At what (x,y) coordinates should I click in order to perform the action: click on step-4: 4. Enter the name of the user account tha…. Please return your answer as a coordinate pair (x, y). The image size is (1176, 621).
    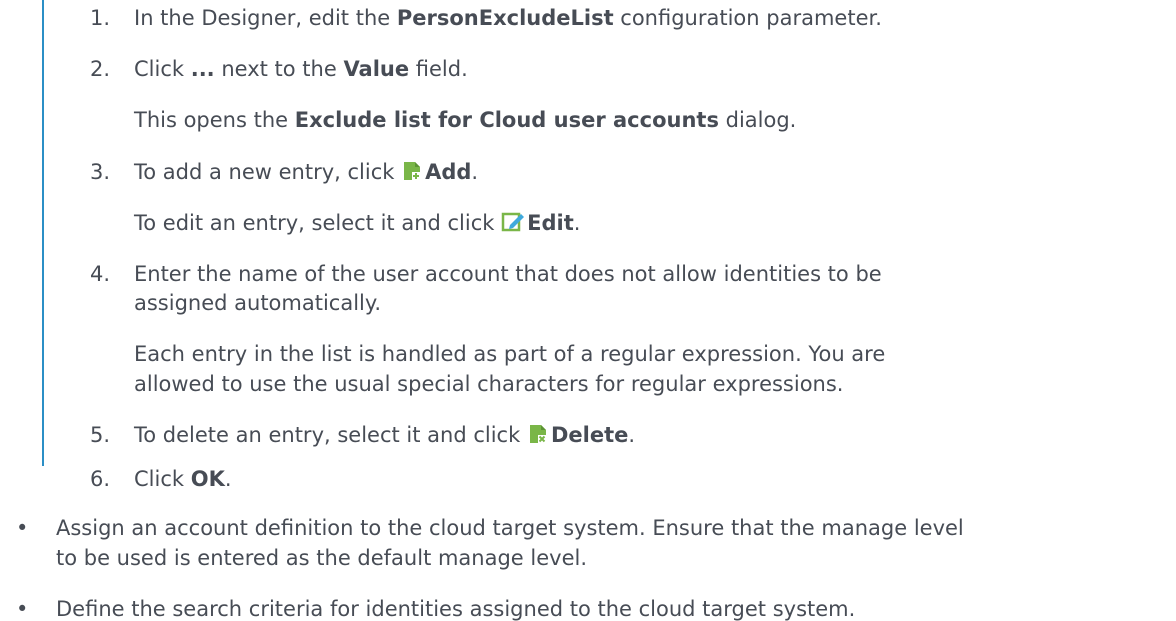
    Looking at the image, I should click on (486, 274).